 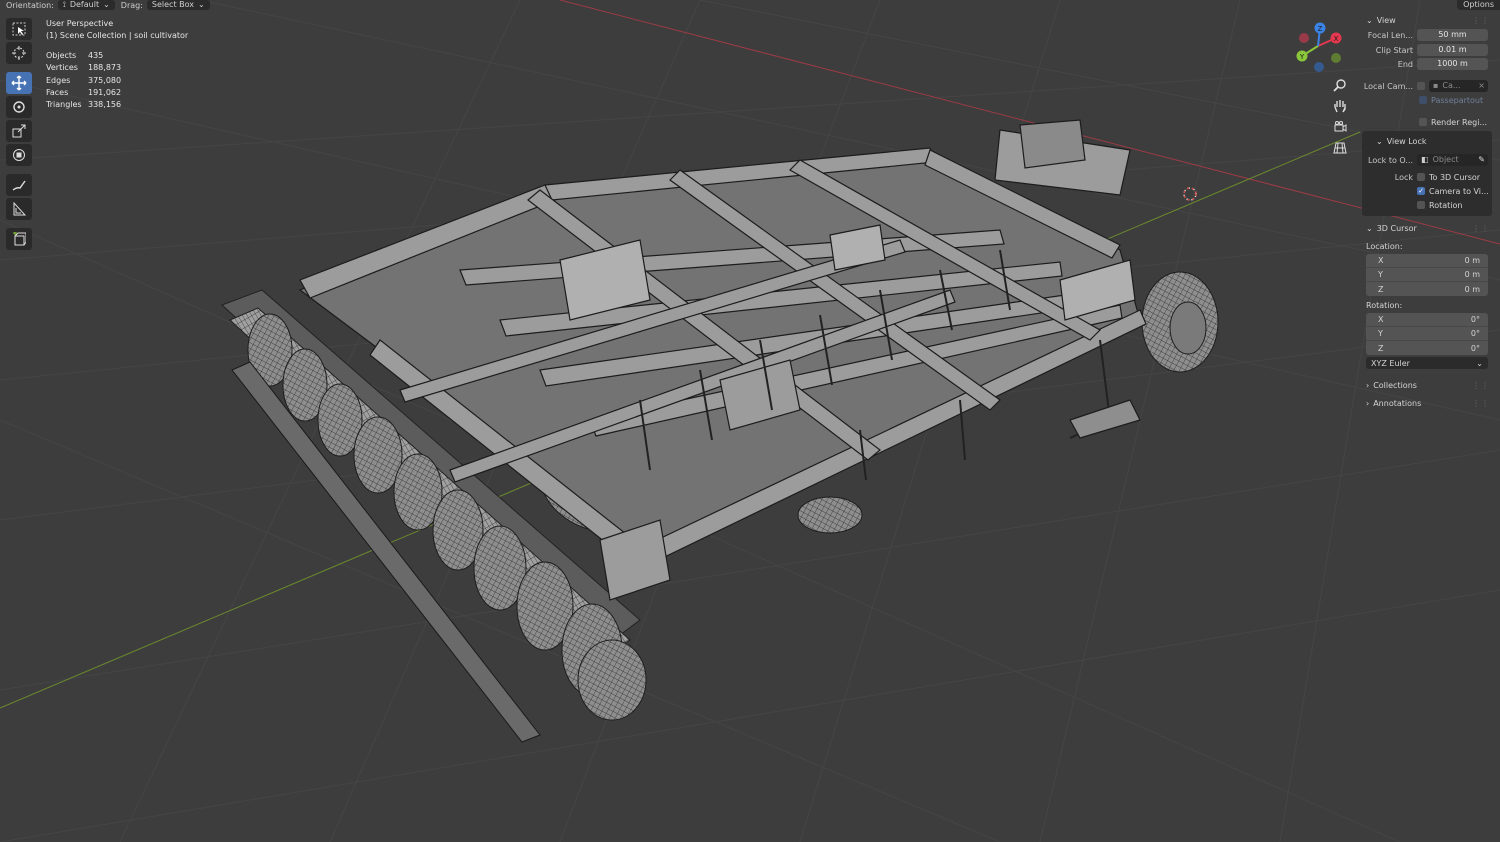 I want to click on transform-tool, so click(x=19, y=155).